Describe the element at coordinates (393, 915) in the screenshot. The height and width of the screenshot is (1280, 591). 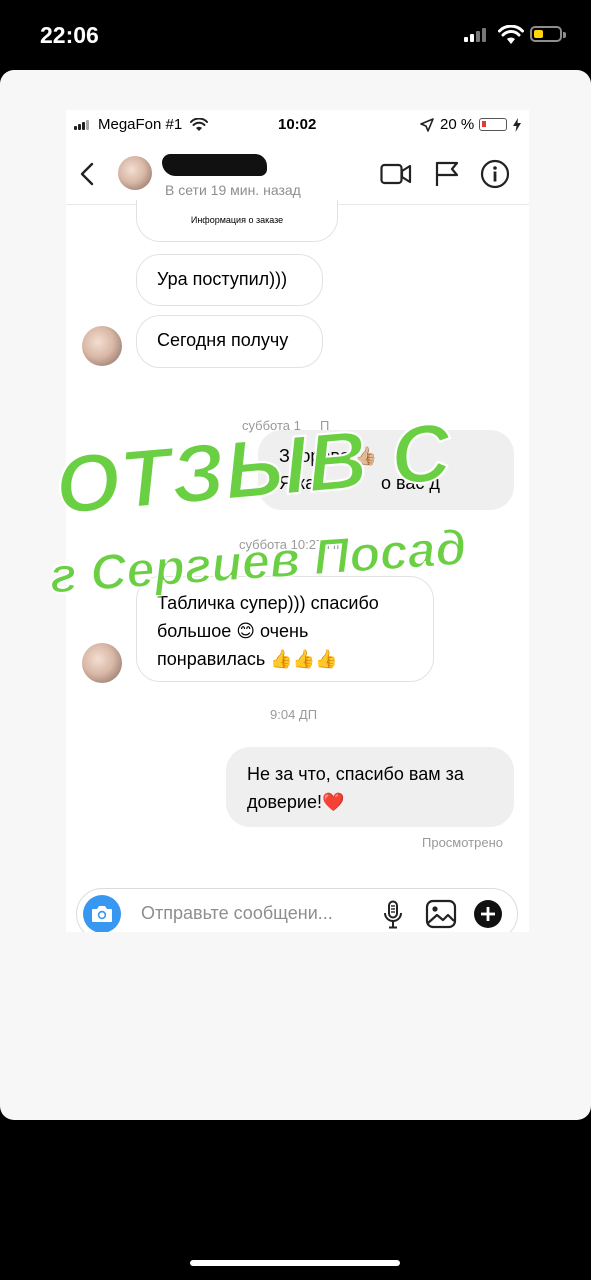
I see `microphone-icon` at that location.